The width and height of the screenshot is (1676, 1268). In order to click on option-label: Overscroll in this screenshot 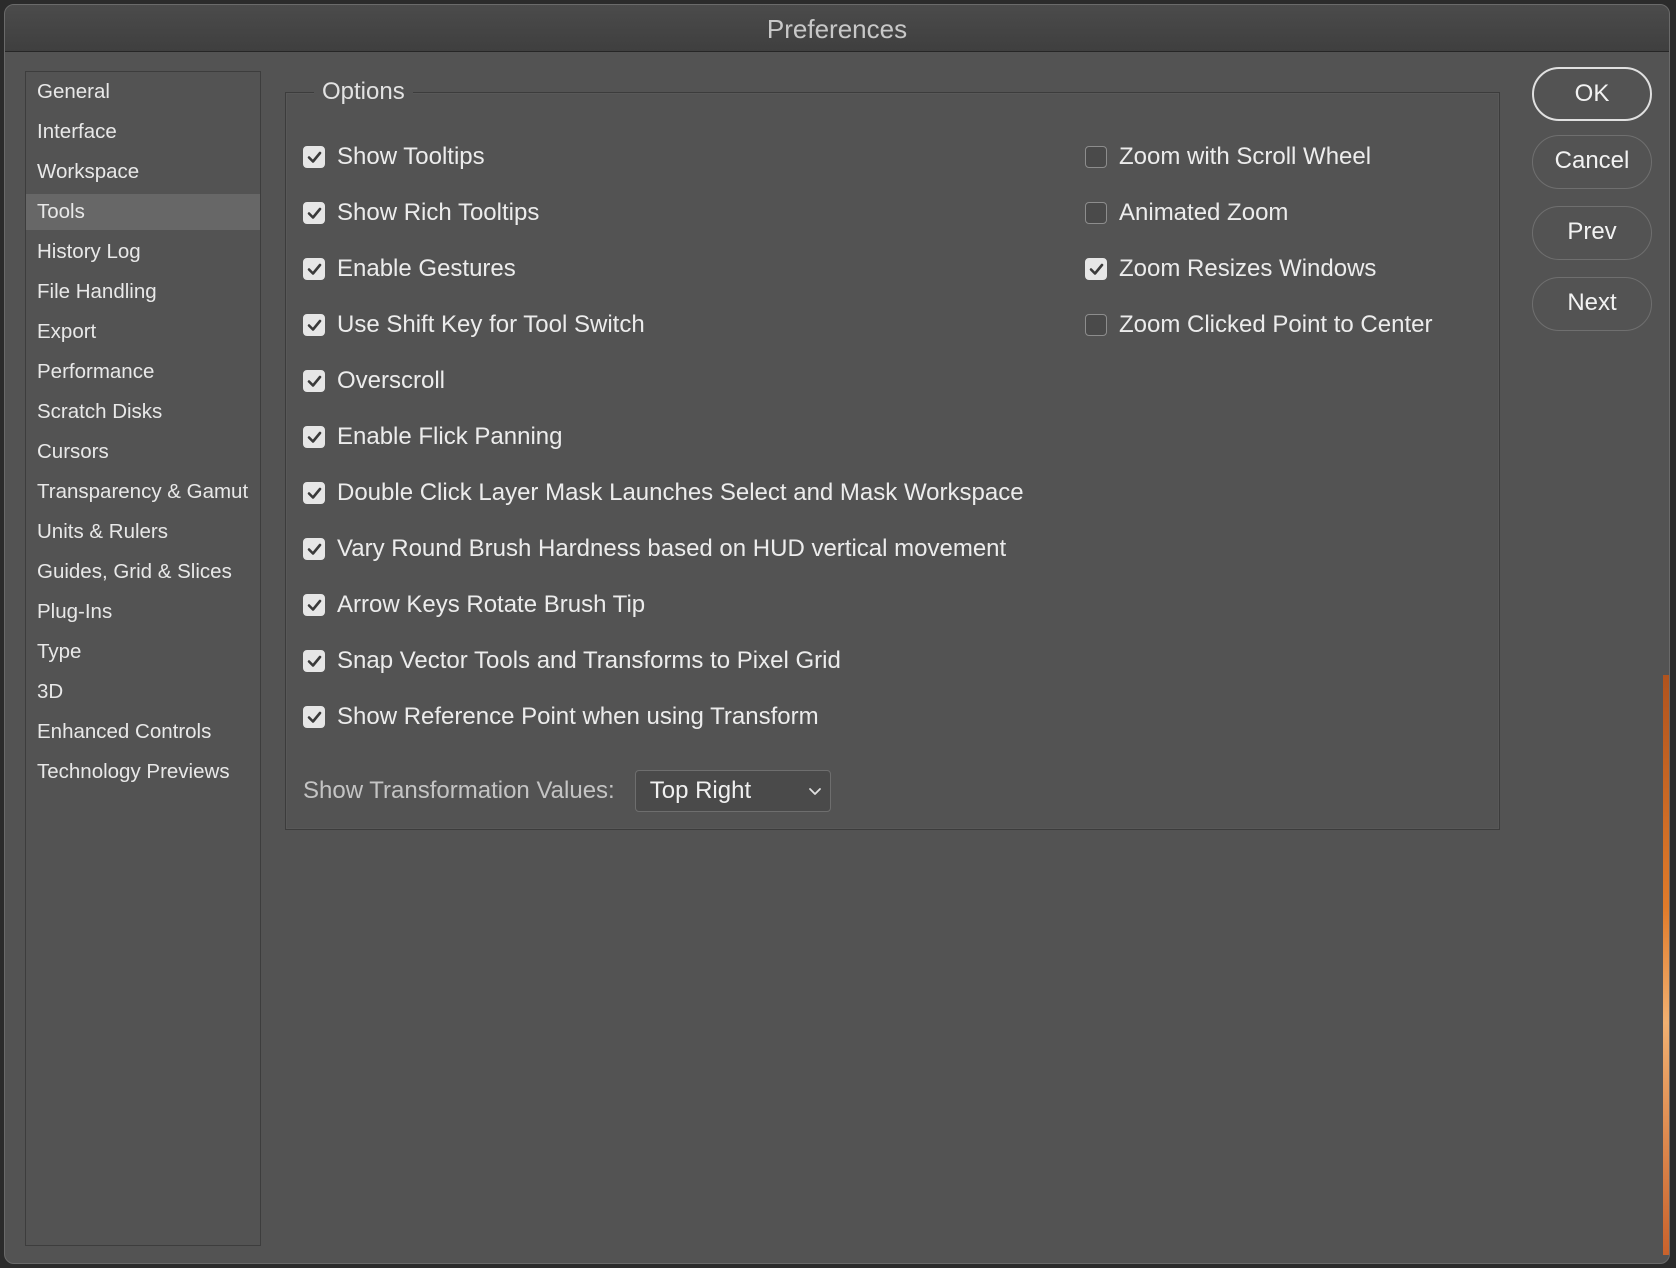, I will do `click(391, 380)`.